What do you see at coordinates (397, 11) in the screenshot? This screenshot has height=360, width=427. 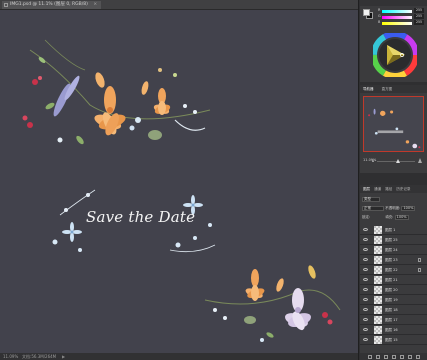 I see `slider-r-track` at bounding box center [397, 11].